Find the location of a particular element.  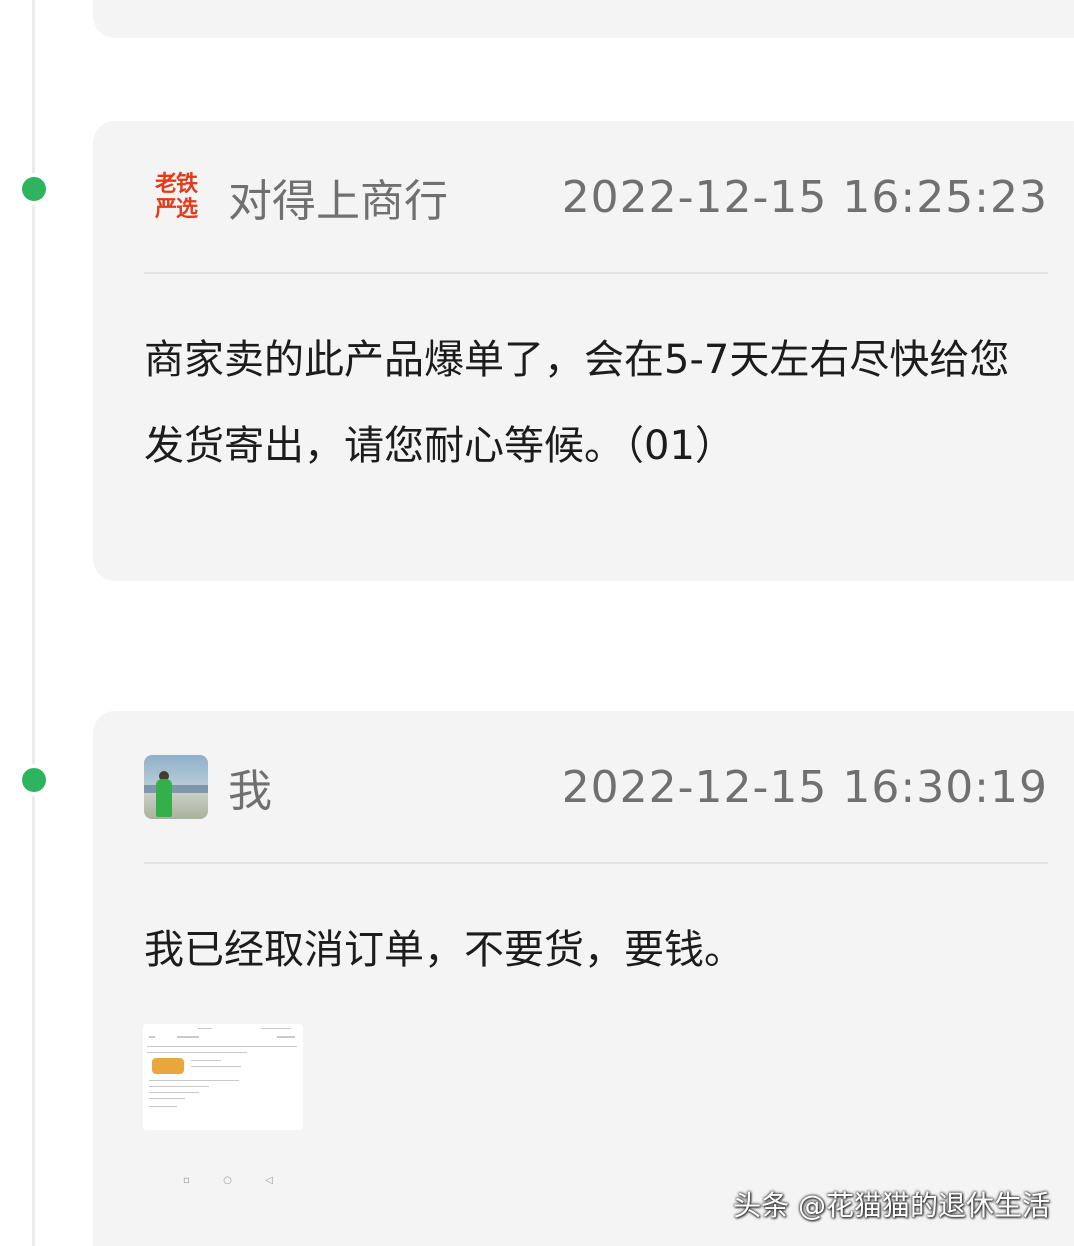

message-header: 我 2022-12-15 16:30:19 is located at coordinates (596, 787).